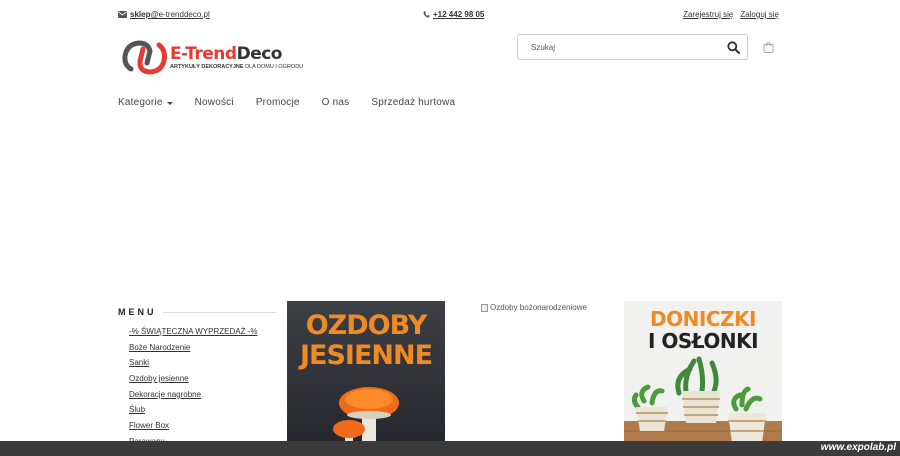  Describe the element at coordinates (144, 57) in the screenshot. I see `logo-mark-icon` at that location.